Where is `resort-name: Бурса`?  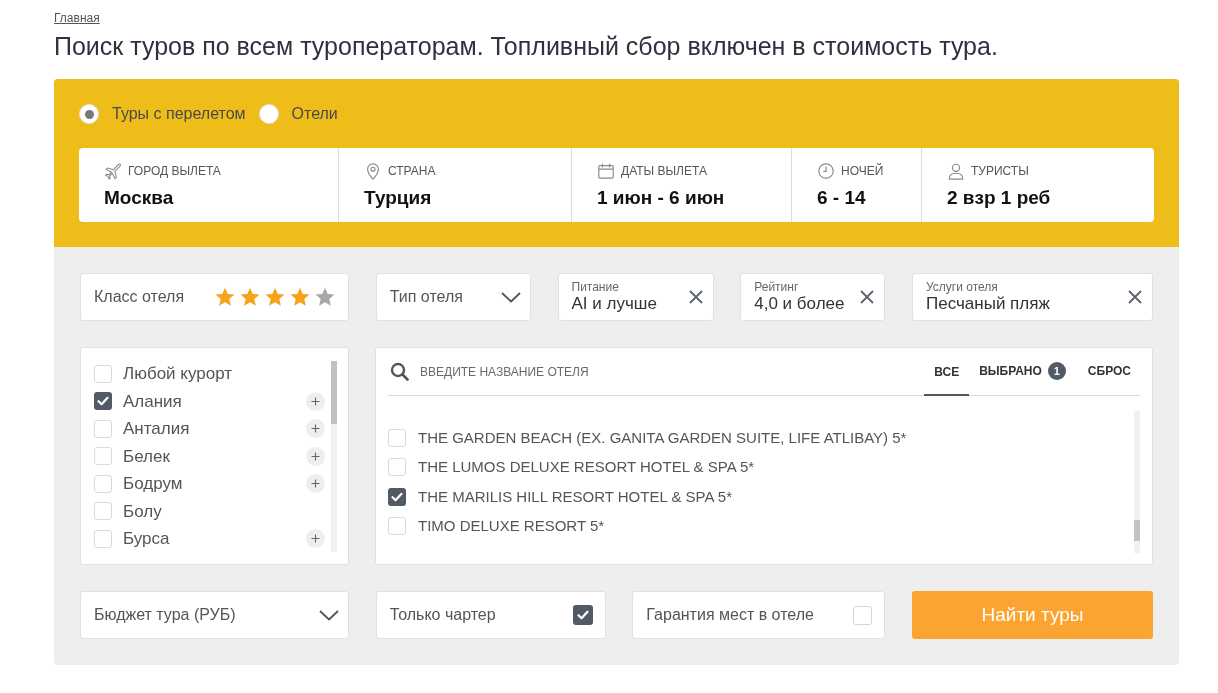
resort-name: Бурса is located at coordinates (146, 539).